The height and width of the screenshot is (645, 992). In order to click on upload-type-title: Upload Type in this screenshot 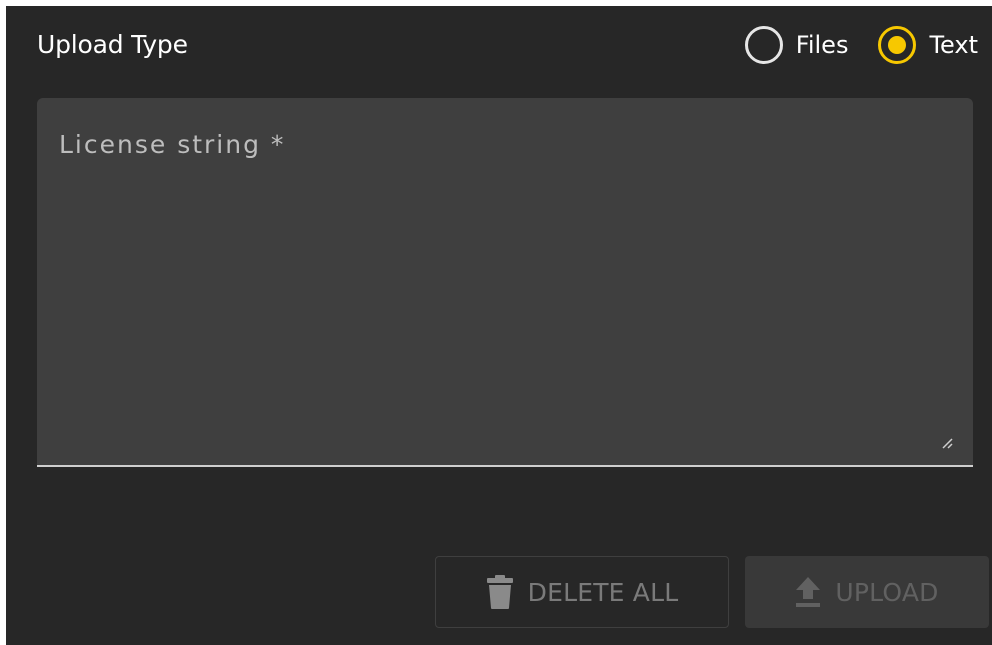, I will do `click(112, 44)`.